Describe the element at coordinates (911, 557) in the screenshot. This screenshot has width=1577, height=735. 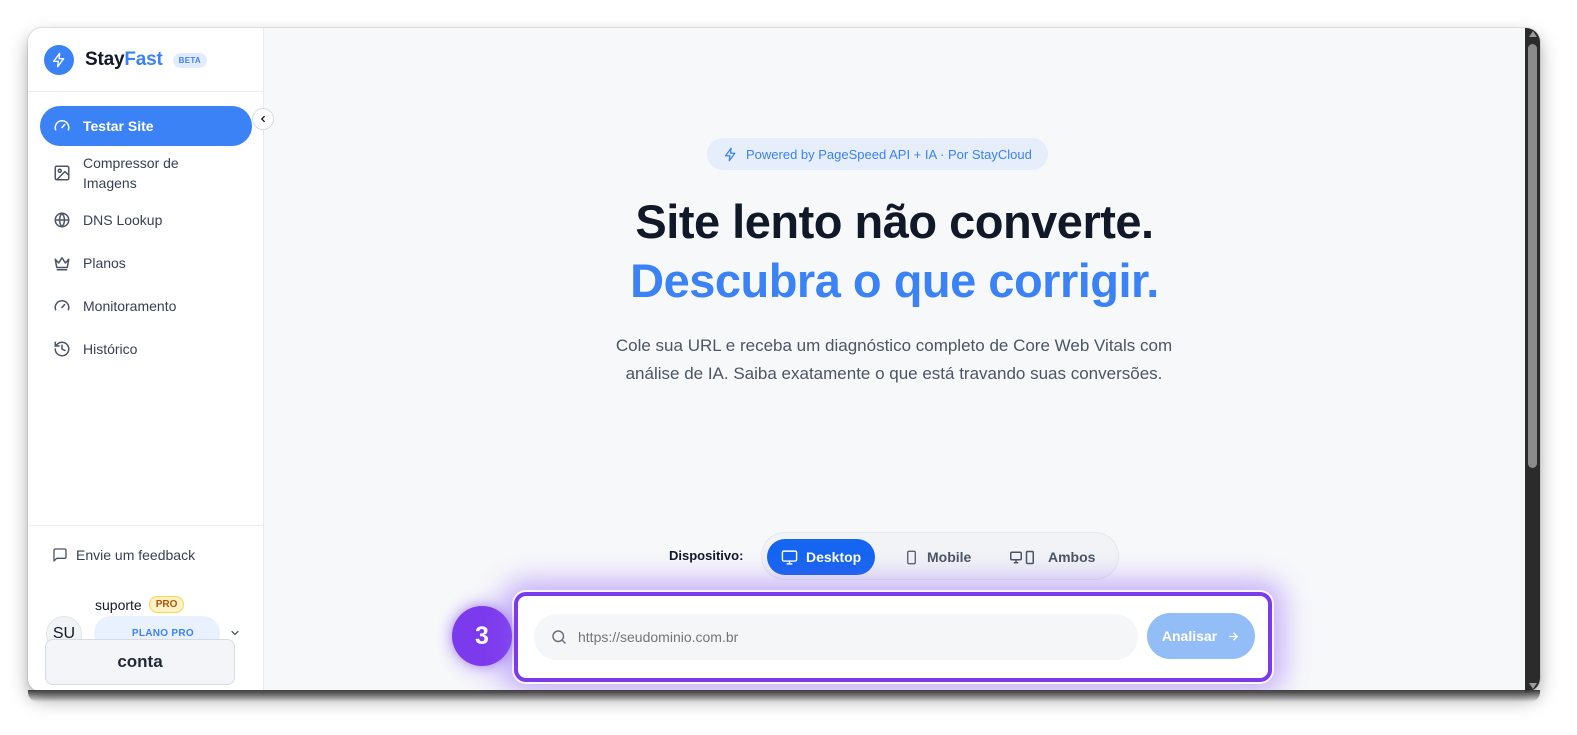
I see `smartphone-icon` at that location.